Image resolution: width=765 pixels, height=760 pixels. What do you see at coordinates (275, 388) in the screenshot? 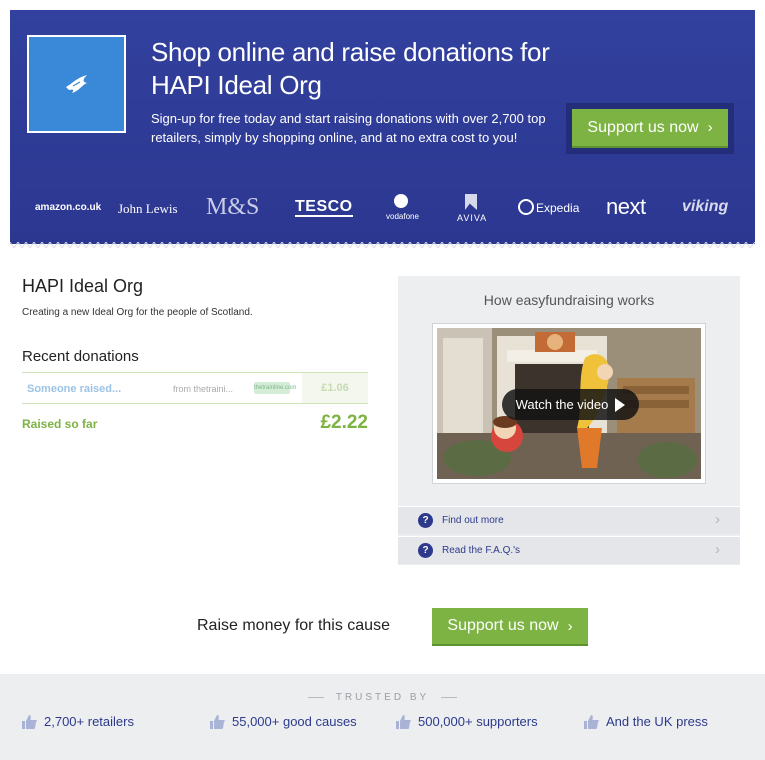
I see `retailer-logo: thetrainline.com` at bounding box center [275, 388].